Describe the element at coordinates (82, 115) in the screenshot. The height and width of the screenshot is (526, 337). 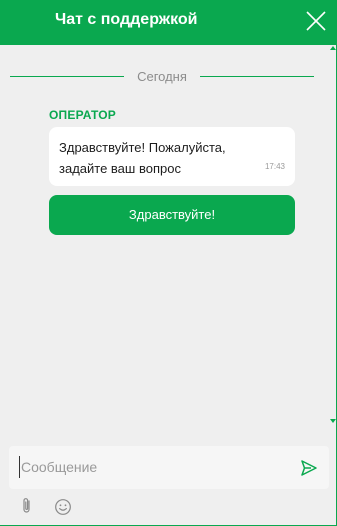
I see `message-sender: ОПЕРАТОР` at that location.